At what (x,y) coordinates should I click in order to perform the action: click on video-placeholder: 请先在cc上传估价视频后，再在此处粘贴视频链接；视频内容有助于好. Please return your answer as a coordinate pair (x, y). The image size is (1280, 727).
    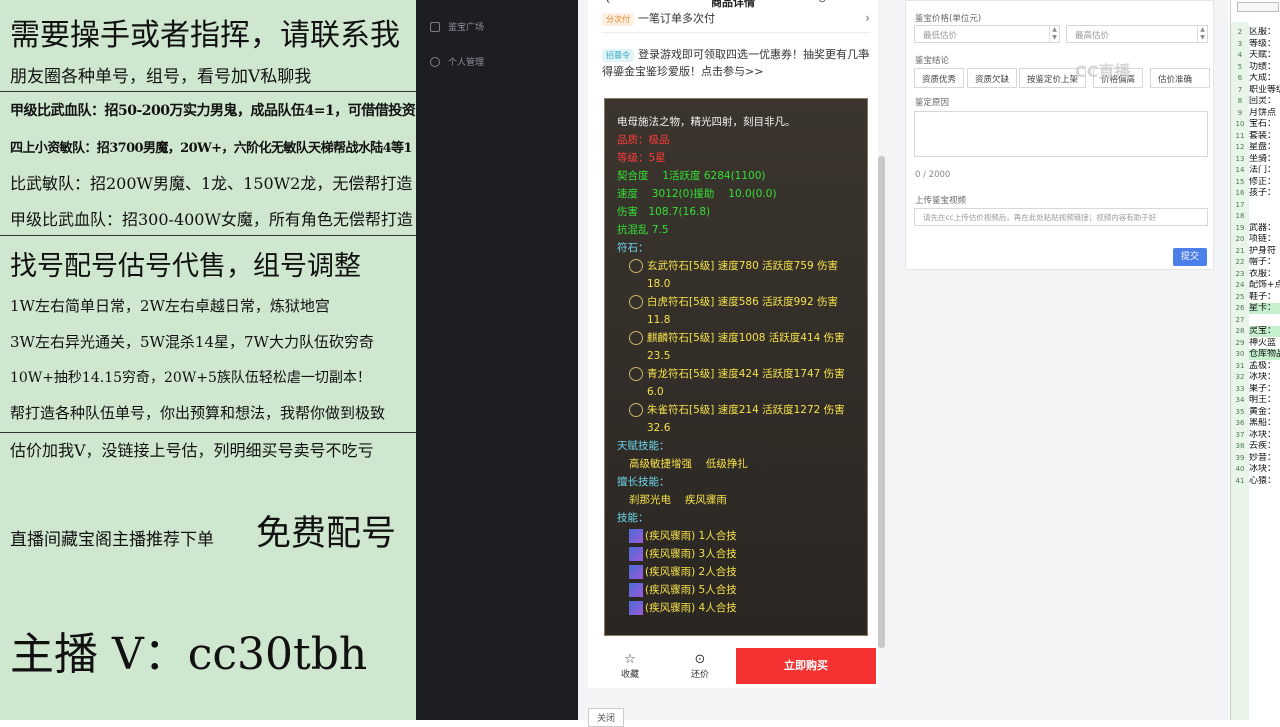
    Looking at the image, I should click on (1040, 217).